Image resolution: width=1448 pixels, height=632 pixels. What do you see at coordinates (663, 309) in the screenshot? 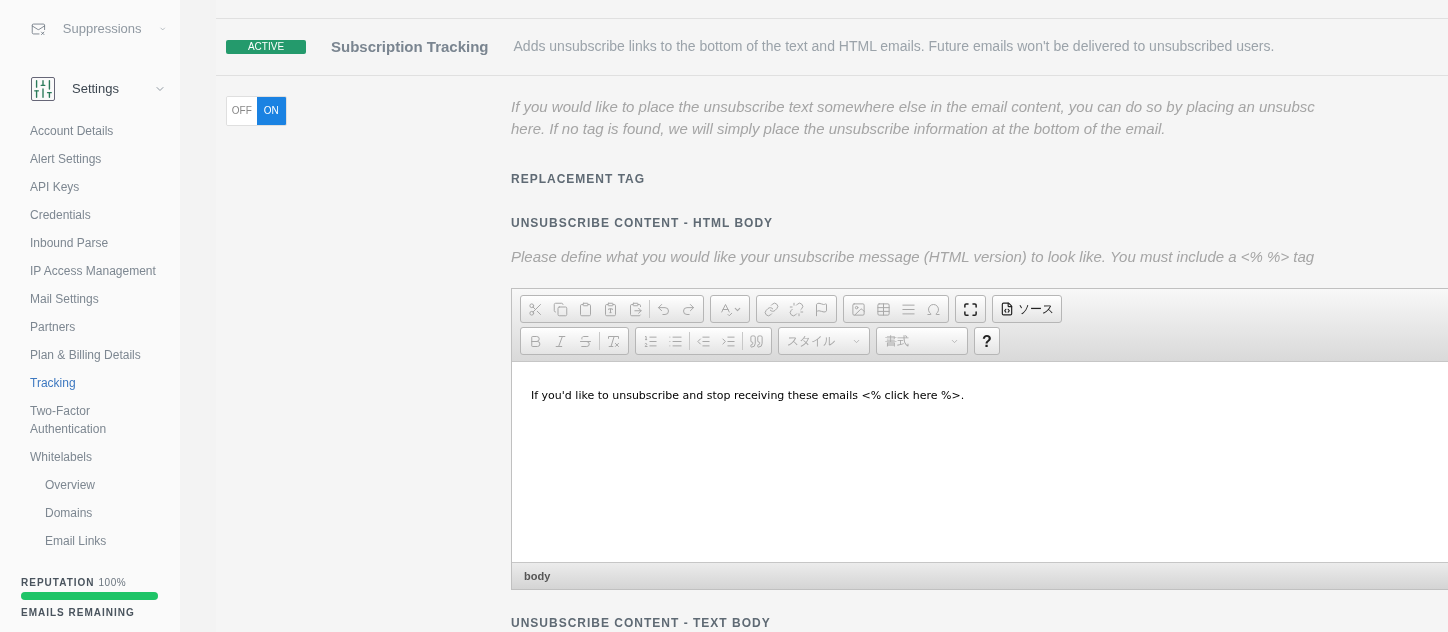
I see `undo-icon` at bounding box center [663, 309].